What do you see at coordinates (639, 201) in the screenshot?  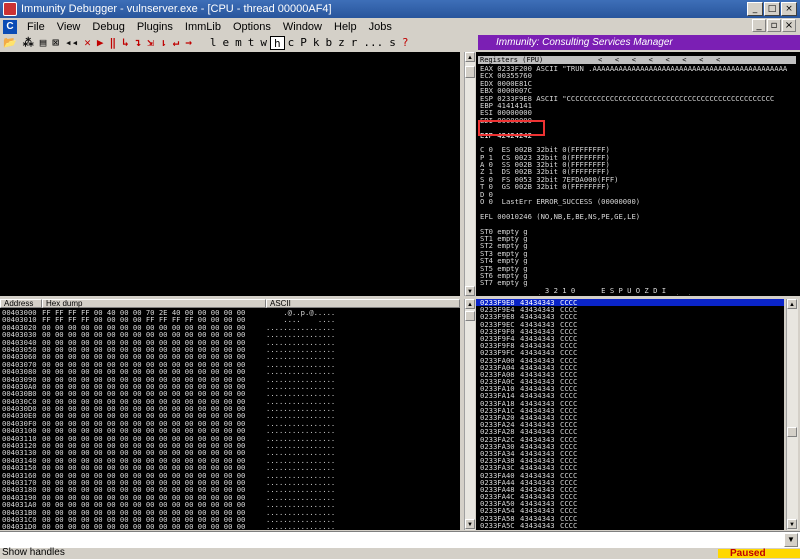 I see `register-line: O 0 LastErr ERROR_SUCCESS (00000000)` at bounding box center [639, 201].